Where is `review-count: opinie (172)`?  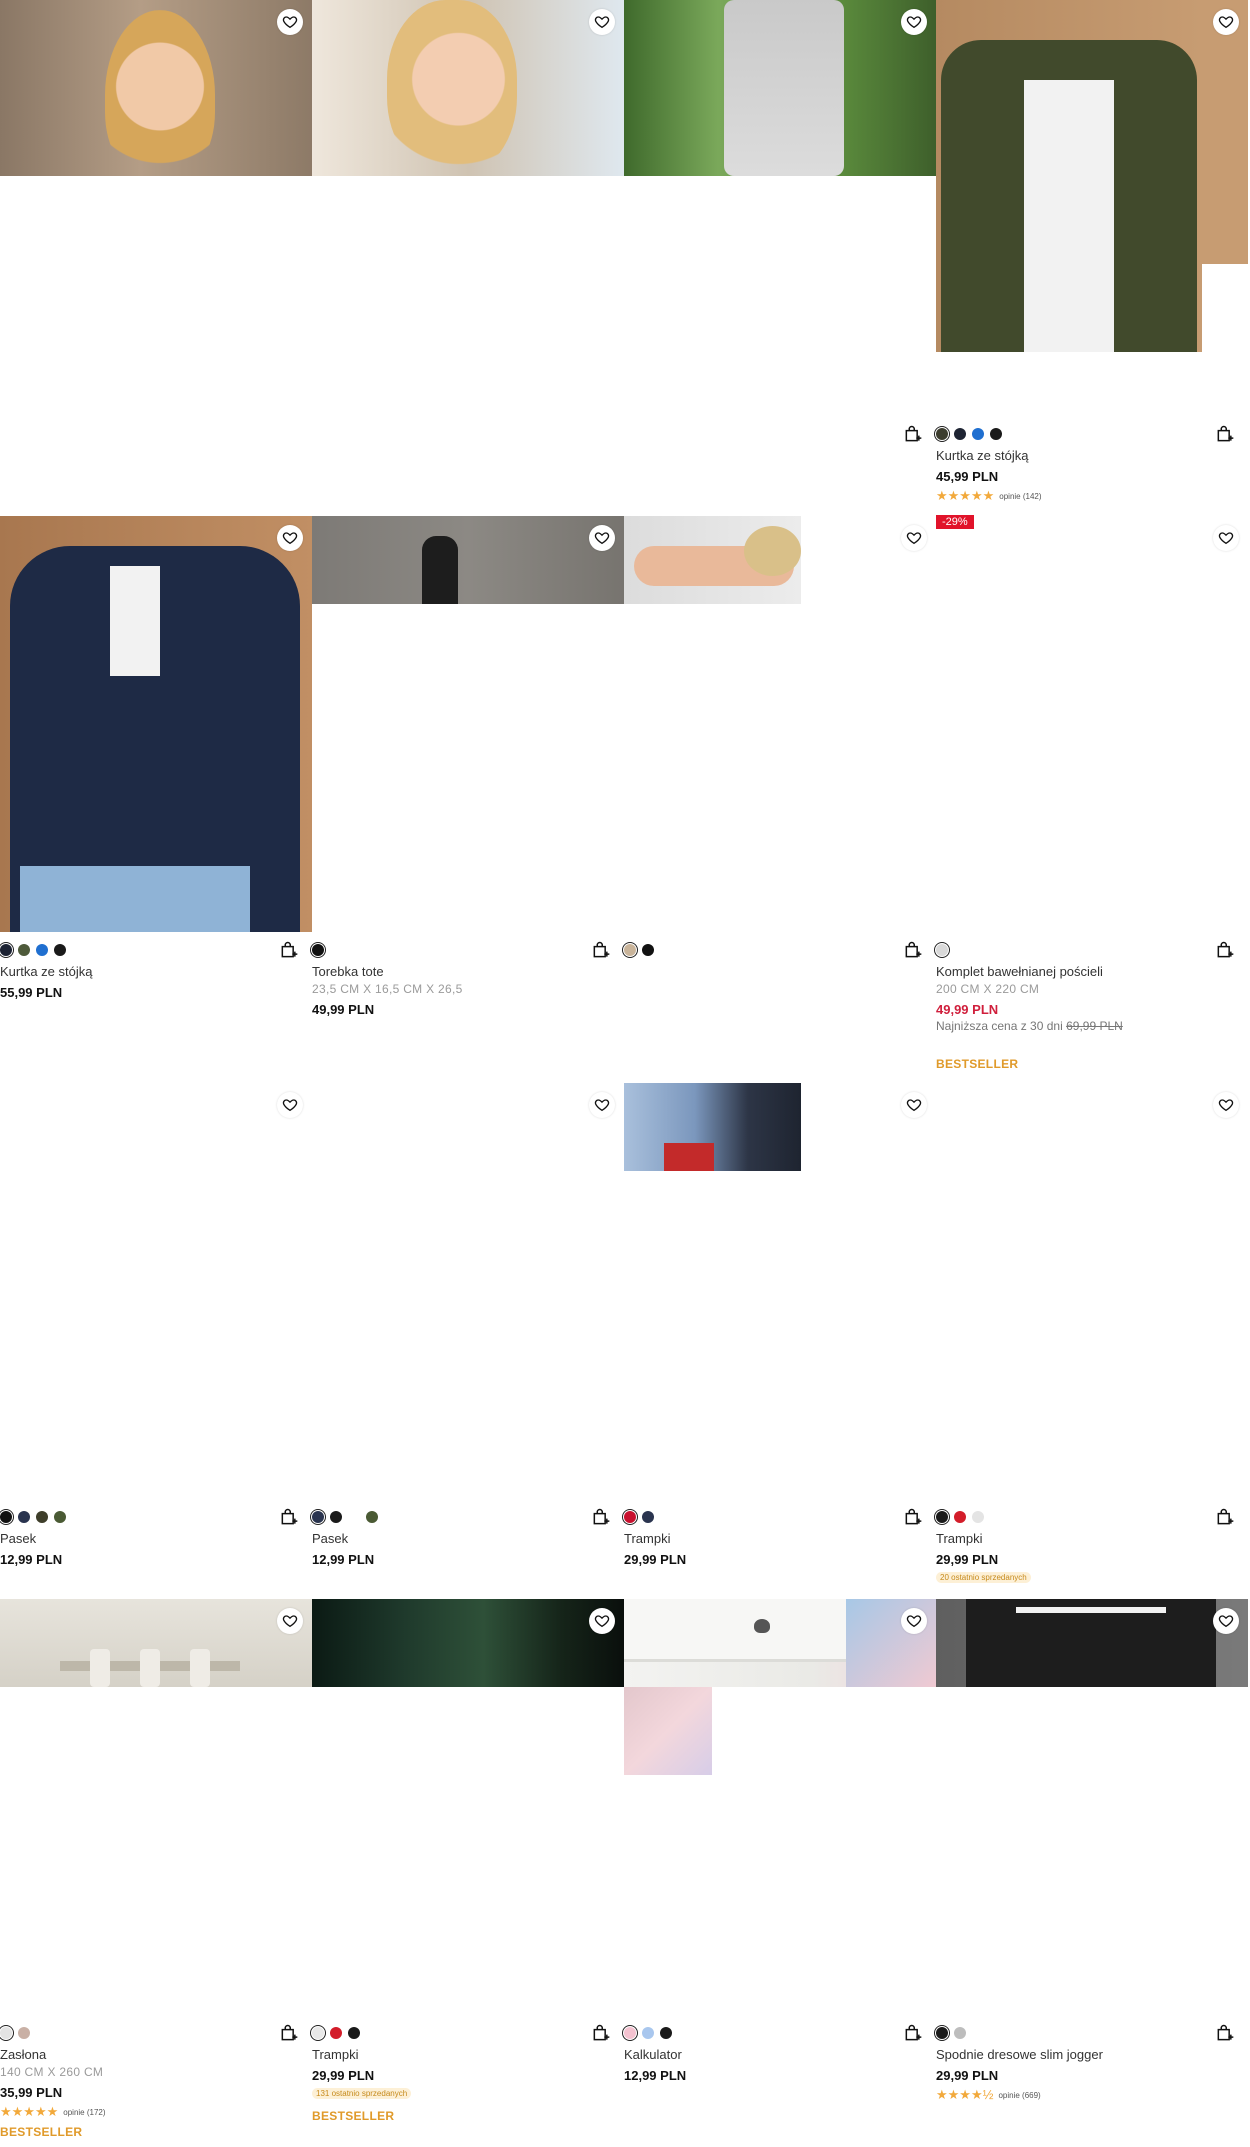
review-count: opinie (172) is located at coordinates (84, 2112).